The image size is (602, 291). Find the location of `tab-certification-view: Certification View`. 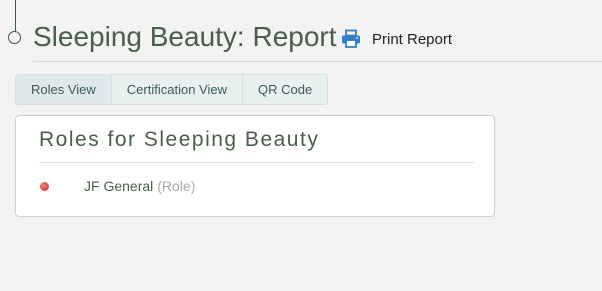

tab-certification-view: Certification View is located at coordinates (177, 89).